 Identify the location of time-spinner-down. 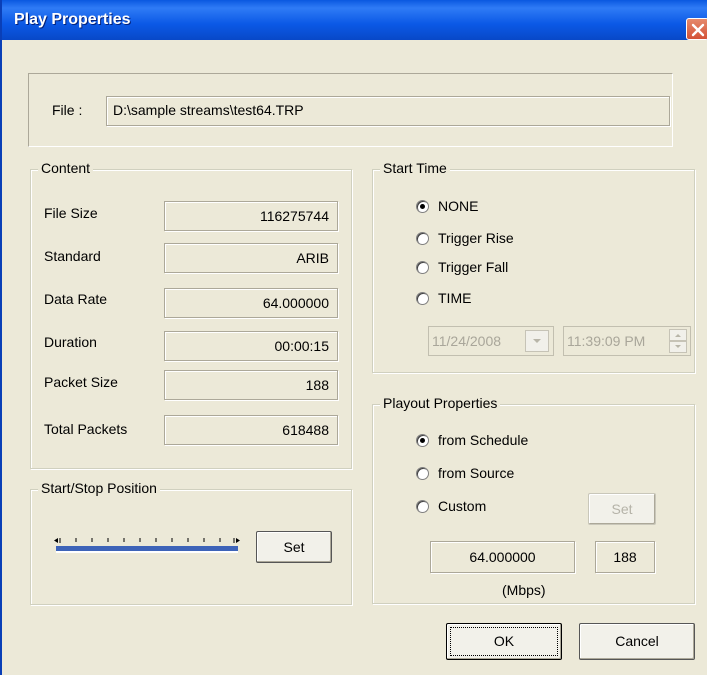
(678, 347).